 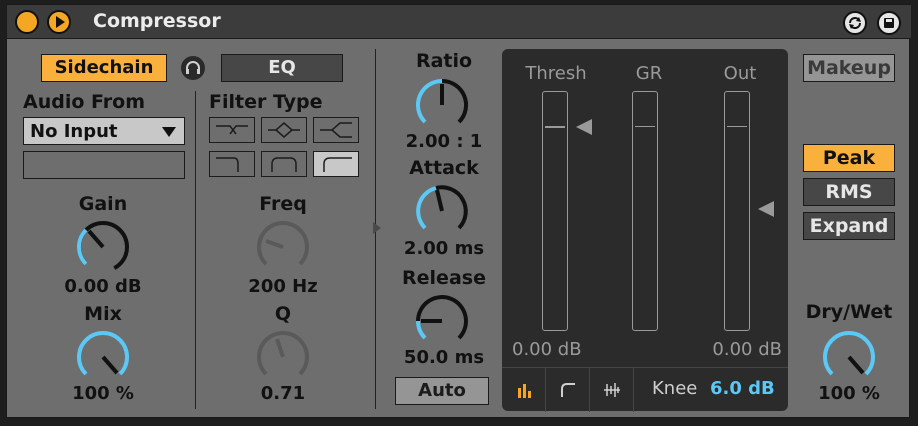 I want to click on bar-meter-icon, so click(x=524, y=391).